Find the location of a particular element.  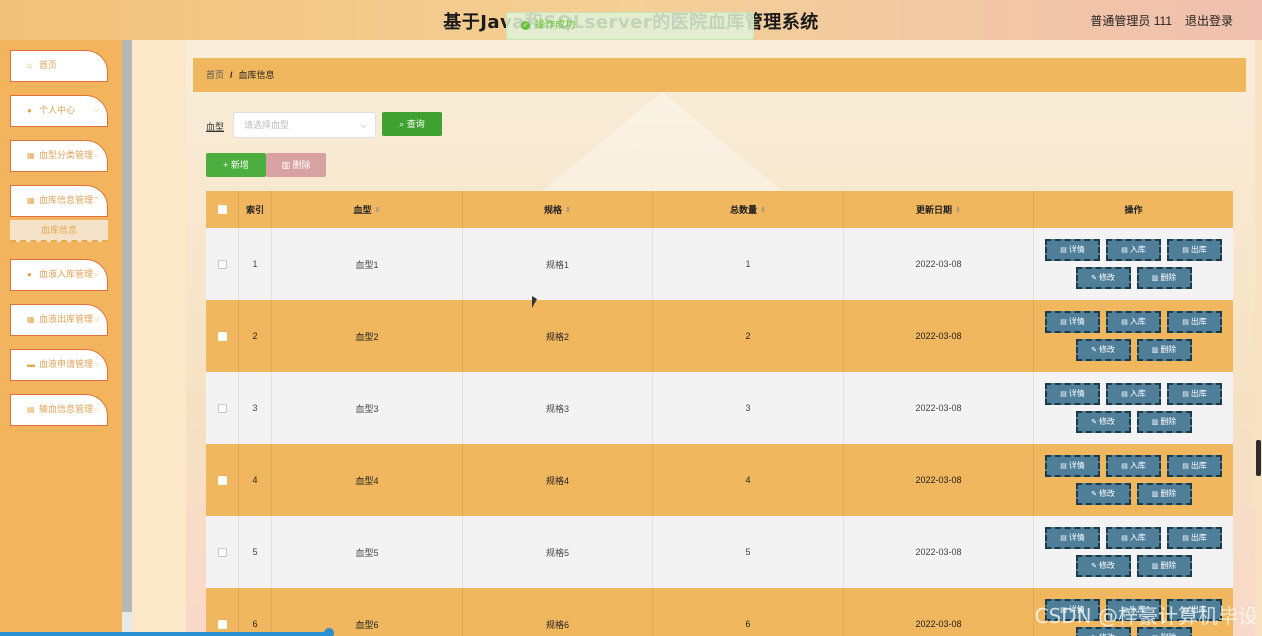

logout-link: 退出登录 is located at coordinates (1209, 20).